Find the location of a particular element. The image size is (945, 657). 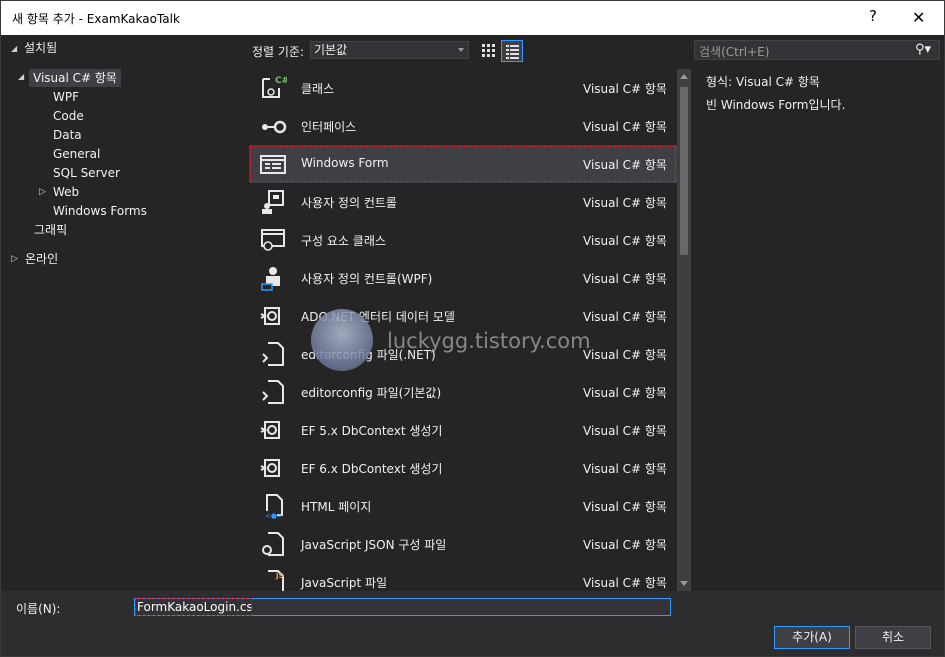

user-control-icon is located at coordinates (273, 202).